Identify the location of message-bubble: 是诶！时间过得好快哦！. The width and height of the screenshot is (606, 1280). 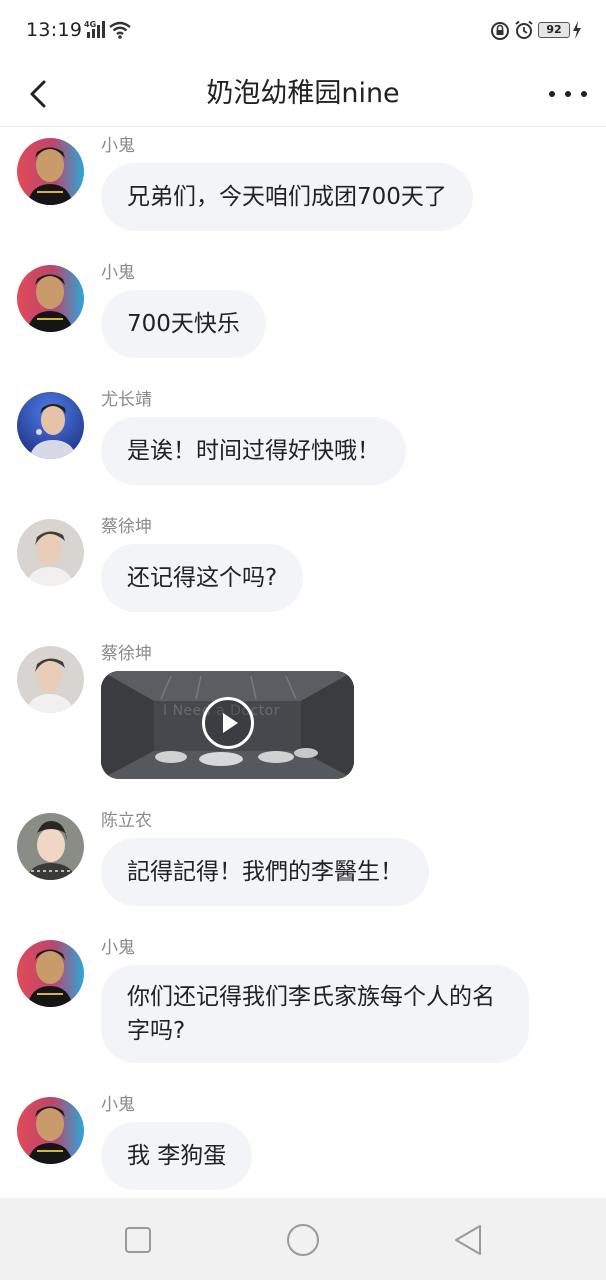
(253, 451).